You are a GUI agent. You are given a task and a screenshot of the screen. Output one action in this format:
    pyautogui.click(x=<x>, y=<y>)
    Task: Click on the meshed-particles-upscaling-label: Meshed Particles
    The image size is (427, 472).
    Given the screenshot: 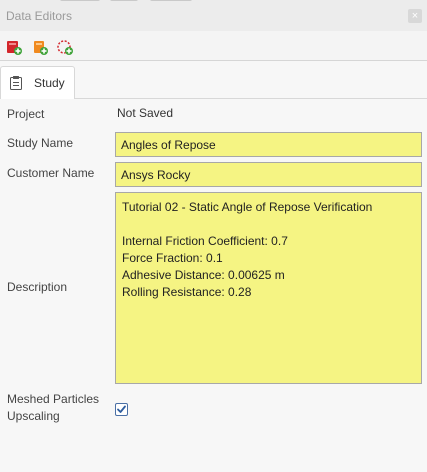 What is the action you would take?
    pyautogui.click(x=53, y=399)
    